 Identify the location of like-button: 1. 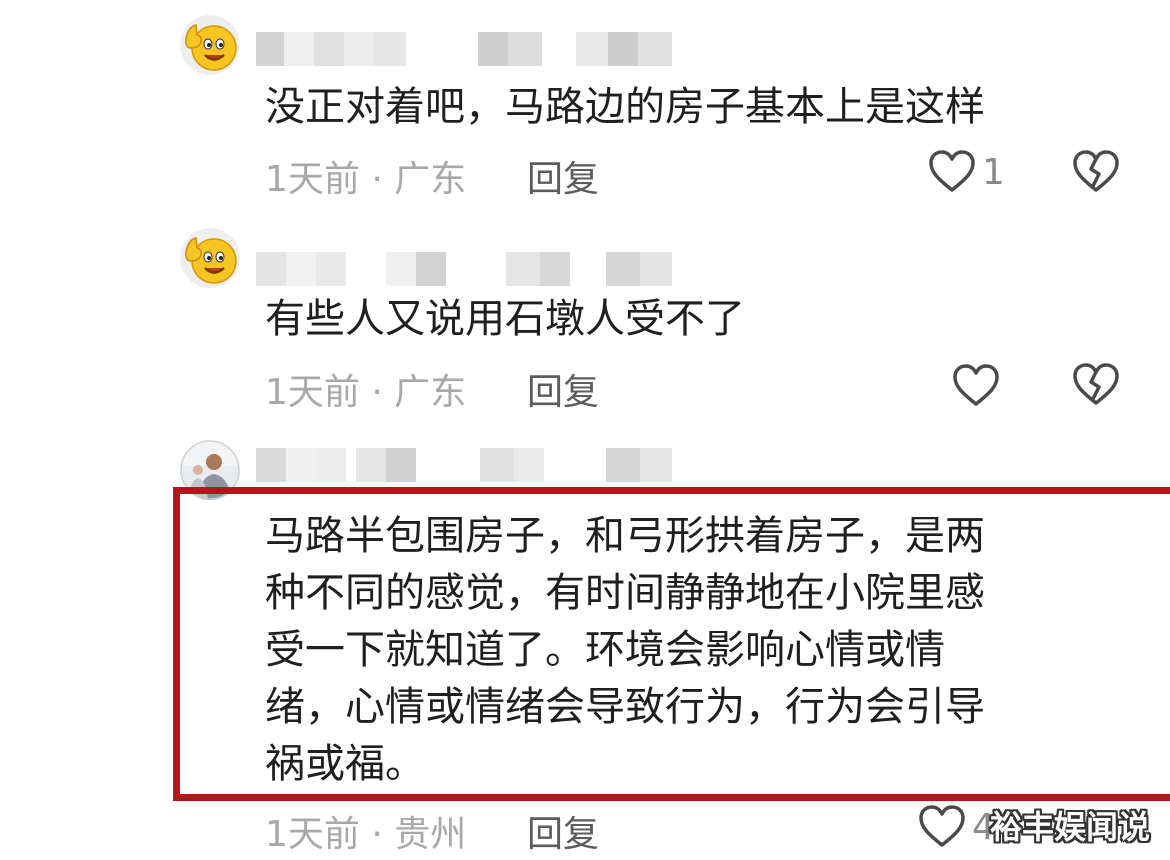
(966, 172).